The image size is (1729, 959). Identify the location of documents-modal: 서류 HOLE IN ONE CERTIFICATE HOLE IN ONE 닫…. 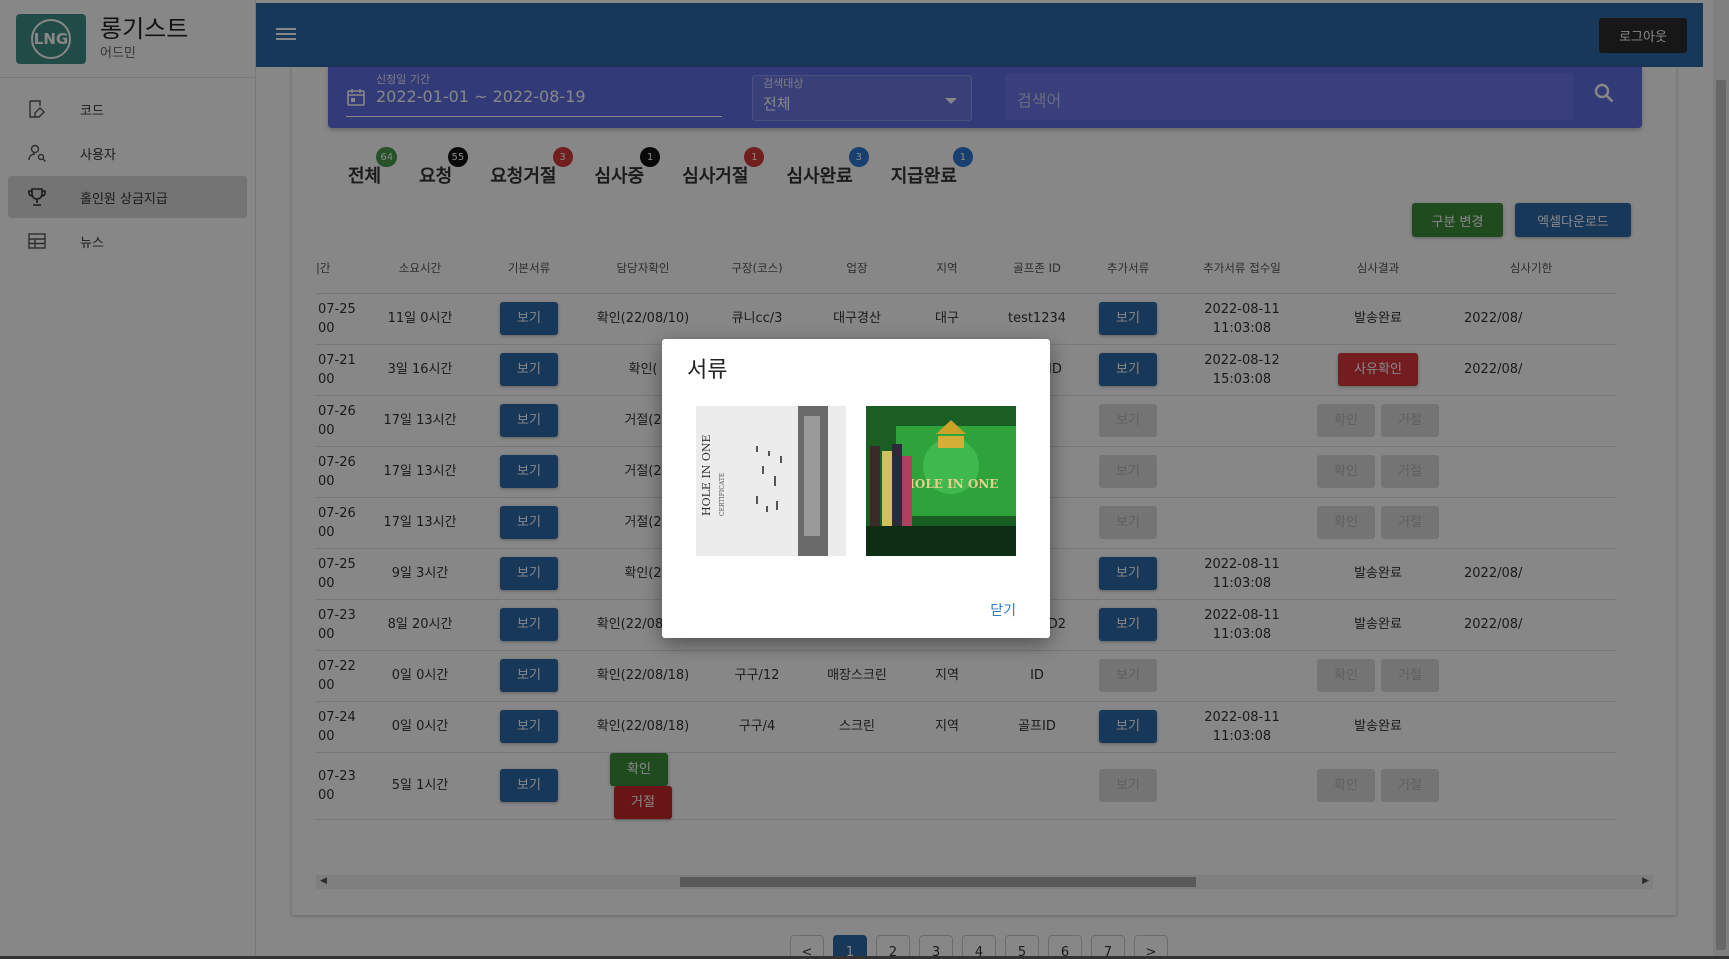
(856, 488).